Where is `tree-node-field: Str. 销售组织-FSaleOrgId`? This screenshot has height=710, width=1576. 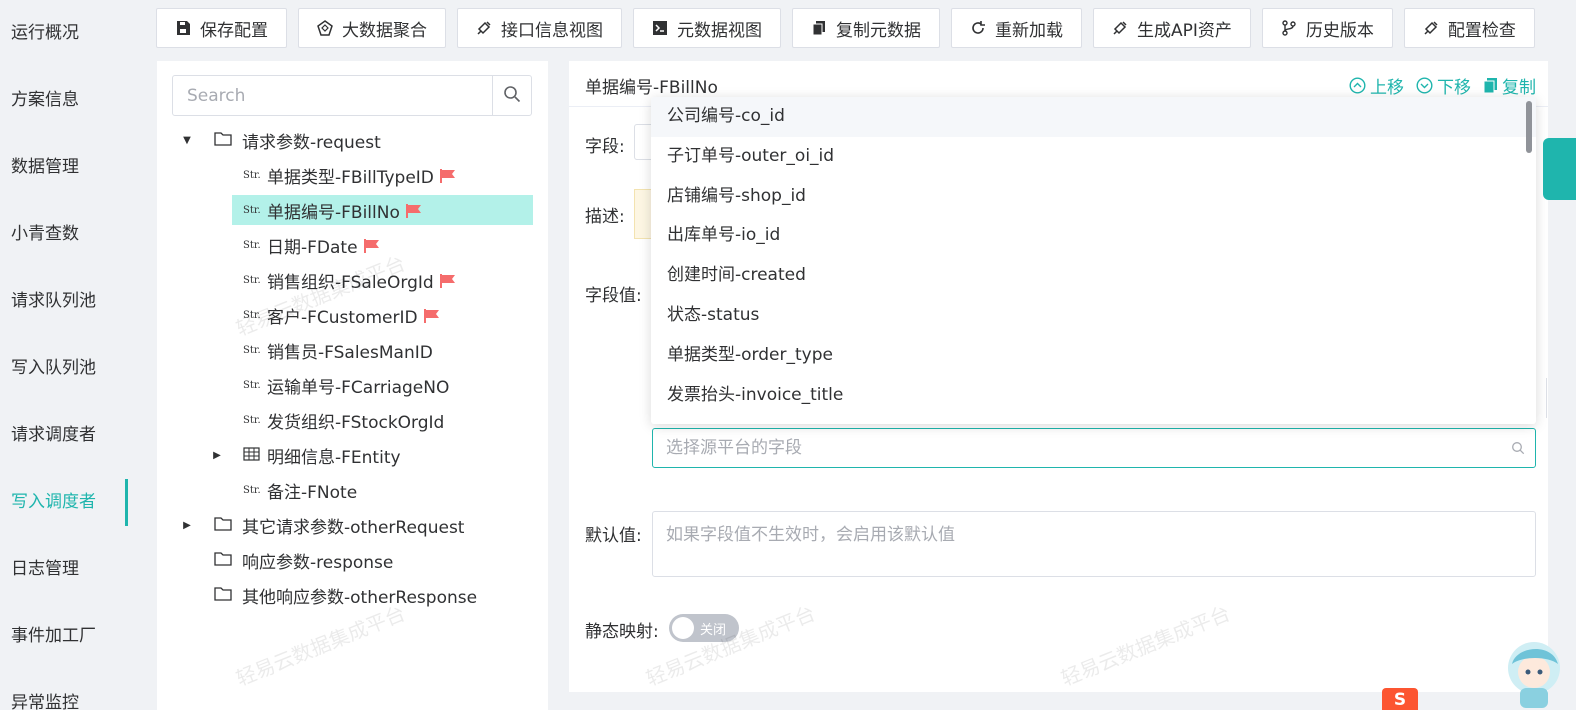
tree-node-field: Str. 销售组织-FSaleOrgId is located at coordinates (352, 280).